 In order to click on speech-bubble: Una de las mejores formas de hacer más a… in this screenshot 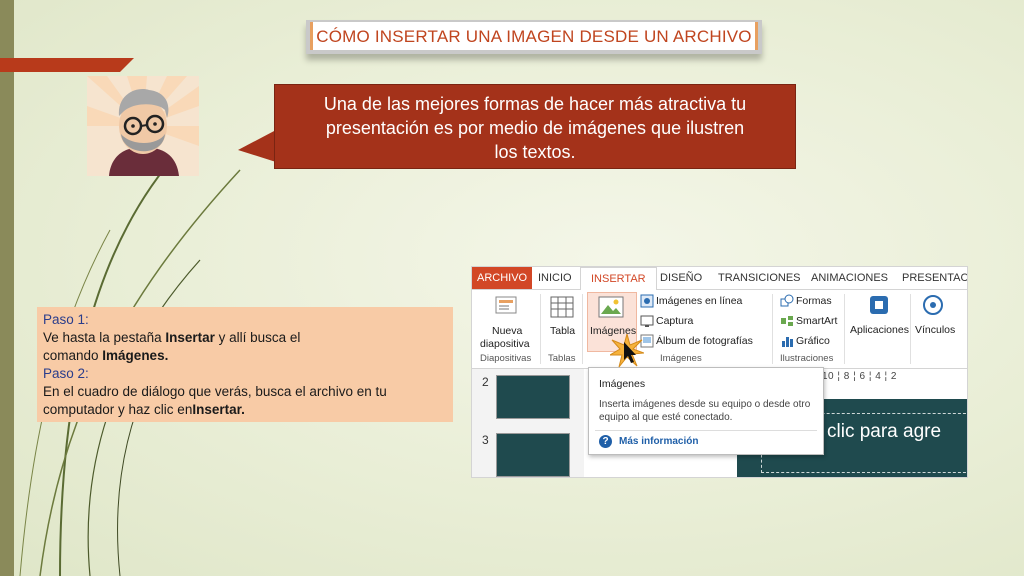, I will do `click(535, 126)`.